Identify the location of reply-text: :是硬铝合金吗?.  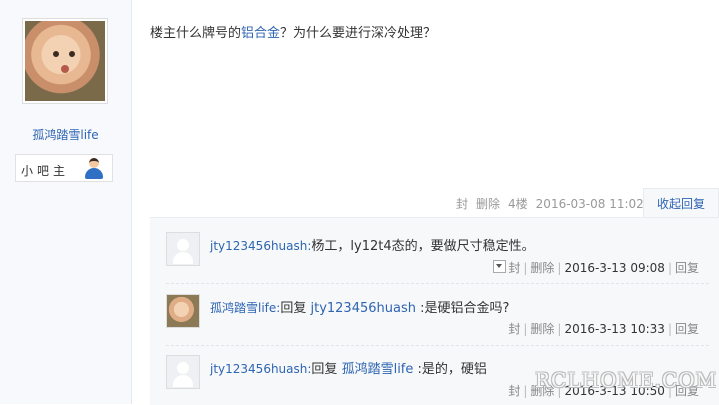
(465, 308).